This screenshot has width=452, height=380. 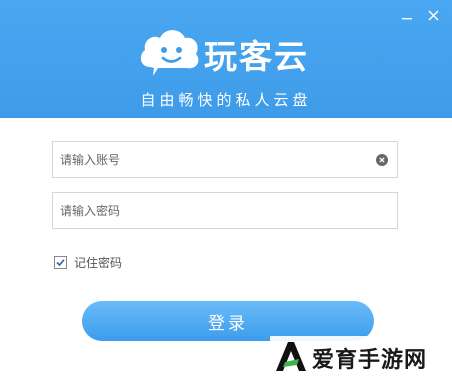 I want to click on a-logo-icon, so click(x=291, y=356).